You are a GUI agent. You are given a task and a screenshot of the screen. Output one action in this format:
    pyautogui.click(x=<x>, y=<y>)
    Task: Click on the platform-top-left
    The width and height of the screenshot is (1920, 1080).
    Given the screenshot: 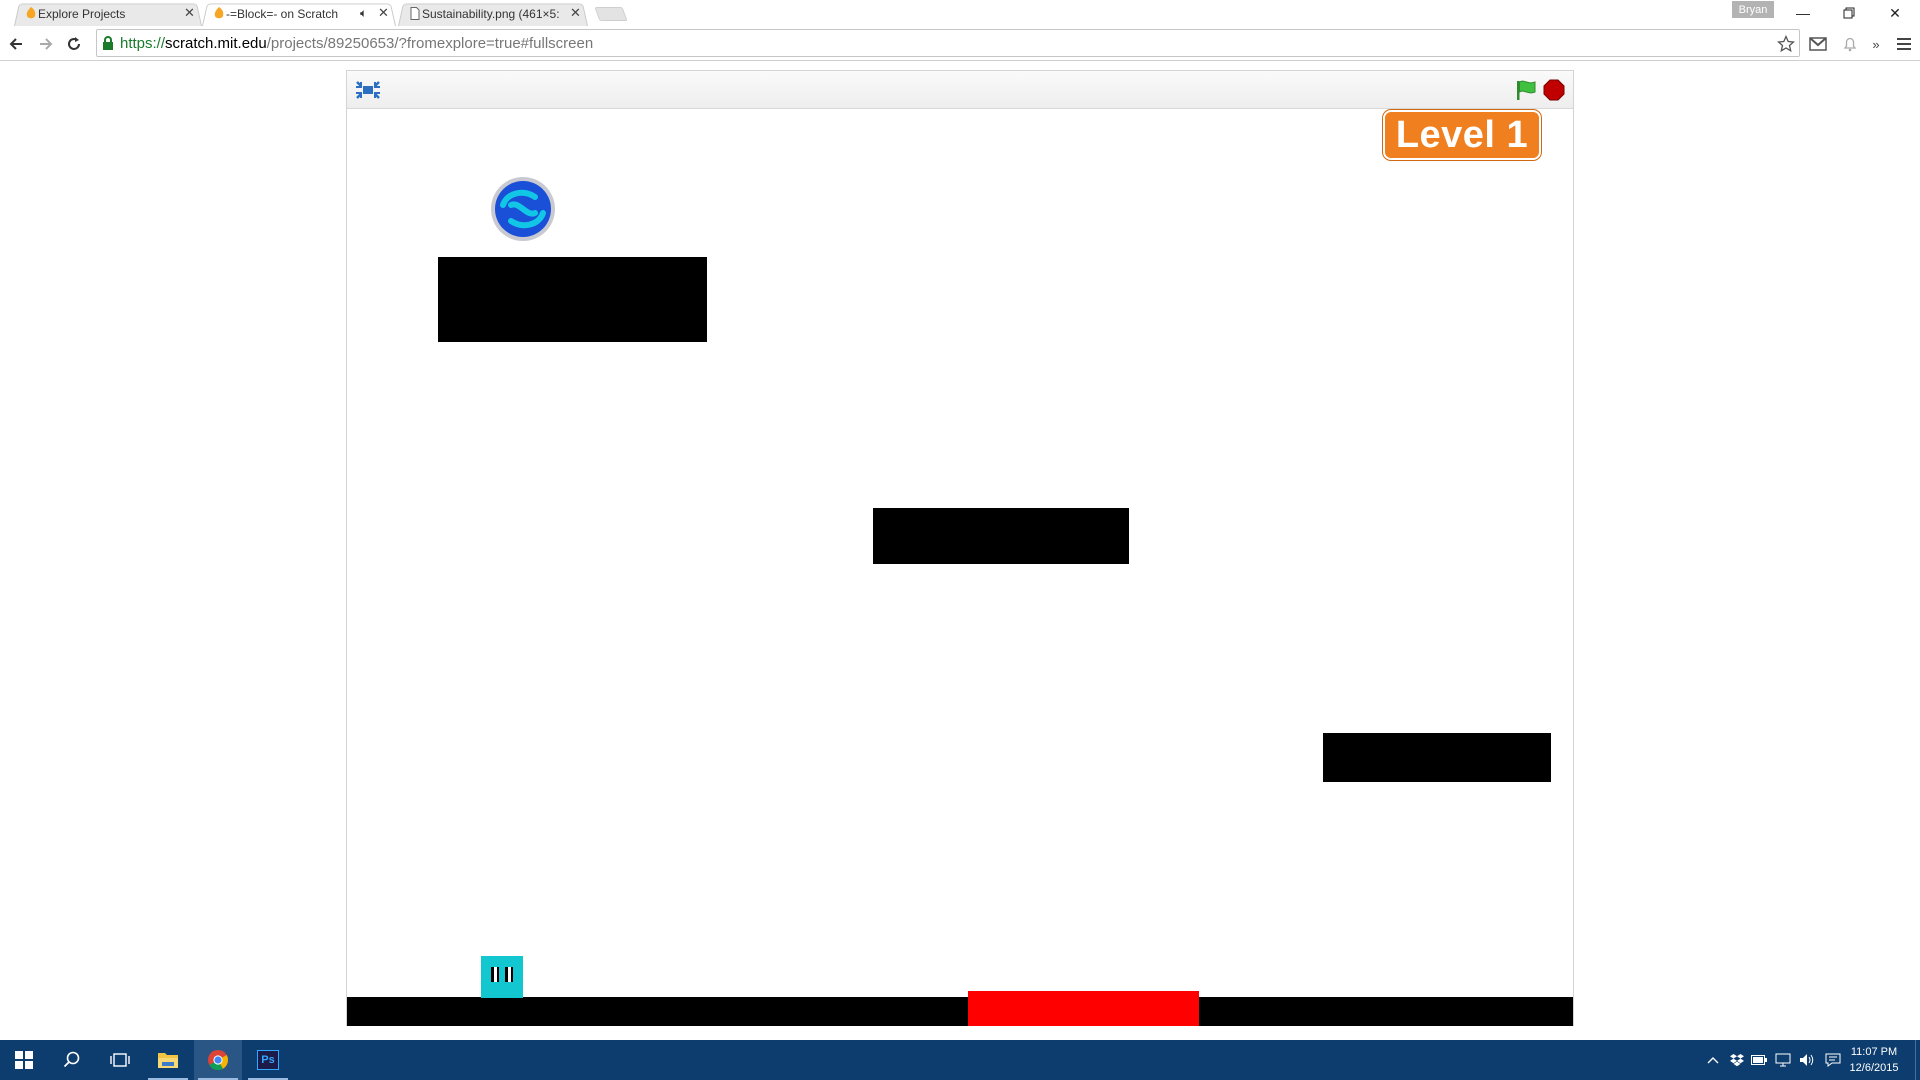 What is the action you would take?
    pyautogui.click(x=572, y=299)
    